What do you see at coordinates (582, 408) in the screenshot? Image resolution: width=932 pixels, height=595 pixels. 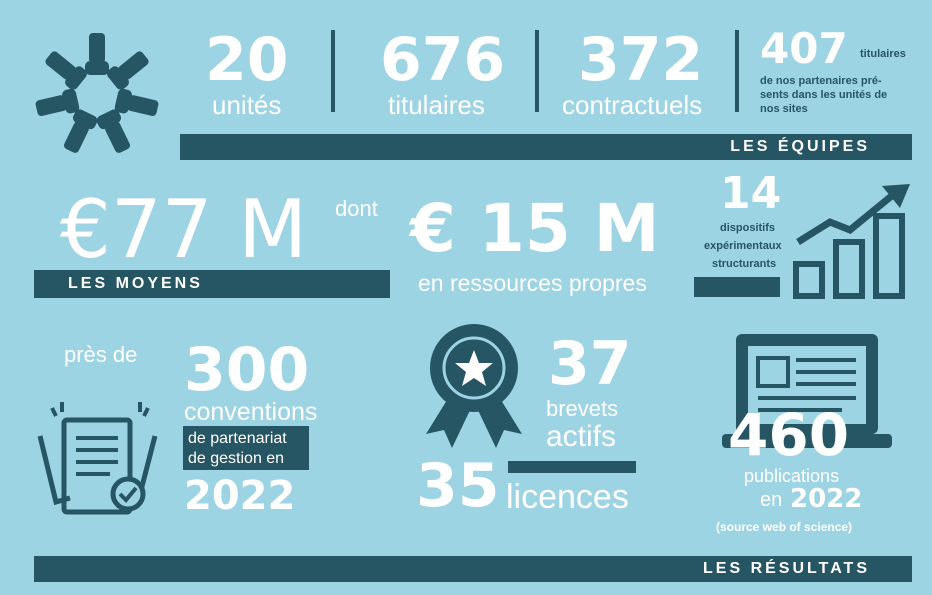 I see `patents-label: brevets` at bounding box center [582, 408].